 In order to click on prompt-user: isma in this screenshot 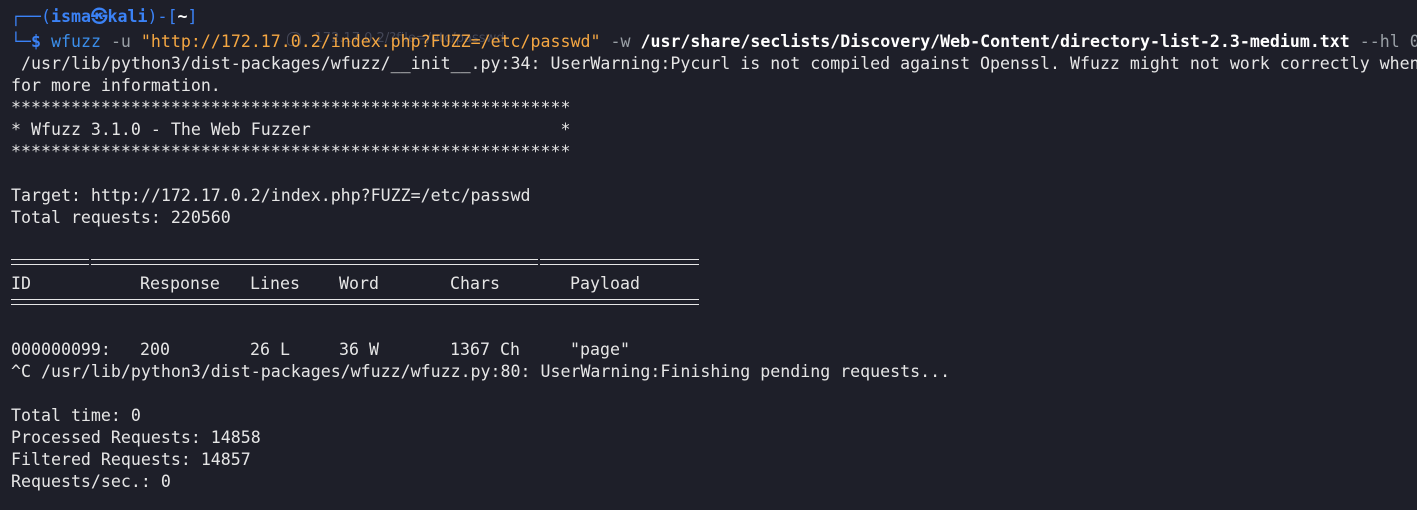, I will do `click(70, 16)`.